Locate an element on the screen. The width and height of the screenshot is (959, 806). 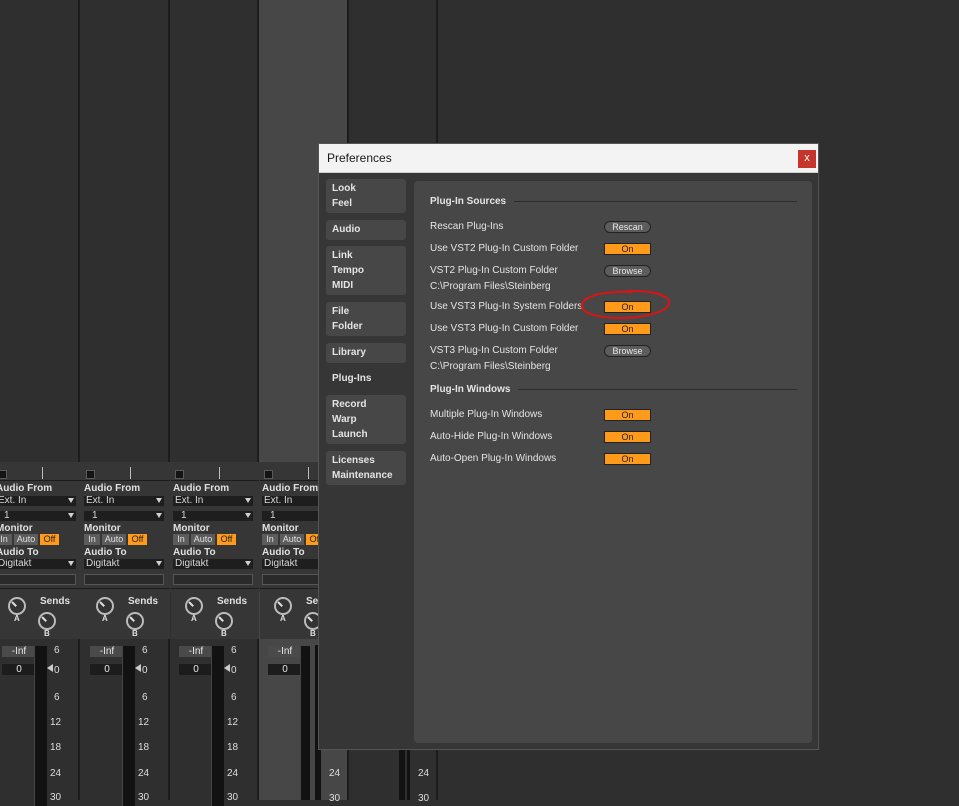
tab-label: Warp is located at coordinates (344, 419).